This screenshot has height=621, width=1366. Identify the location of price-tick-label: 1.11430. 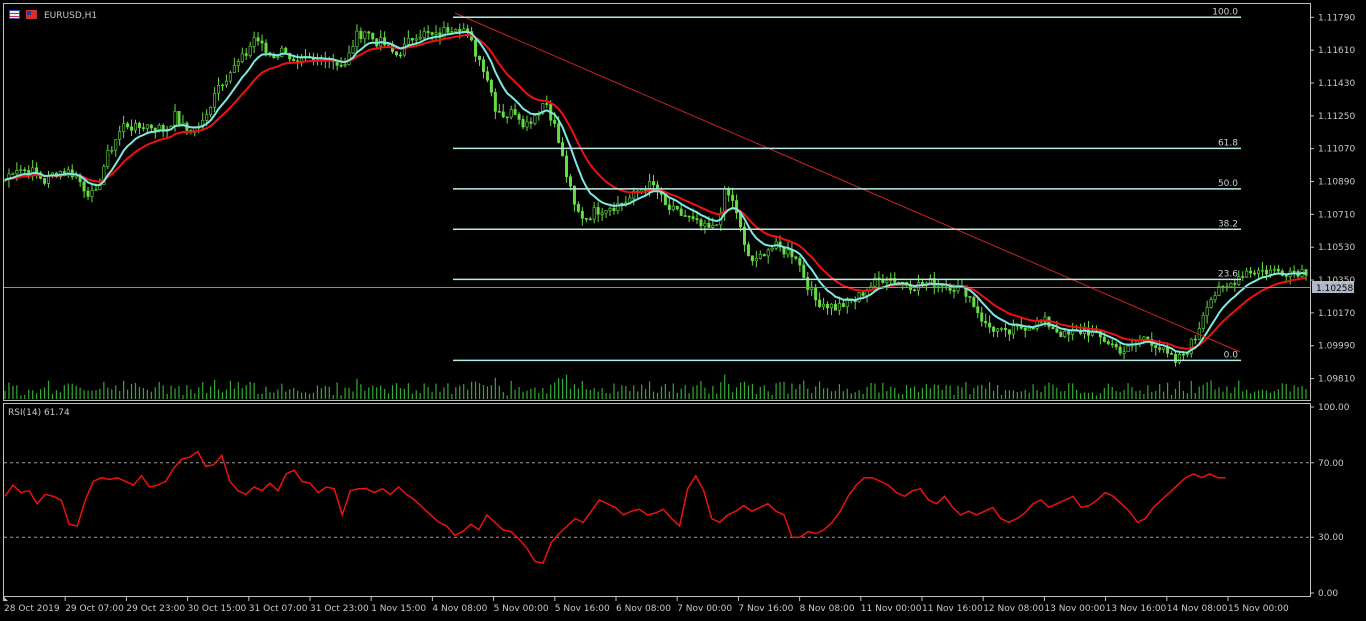
(1336, 84).